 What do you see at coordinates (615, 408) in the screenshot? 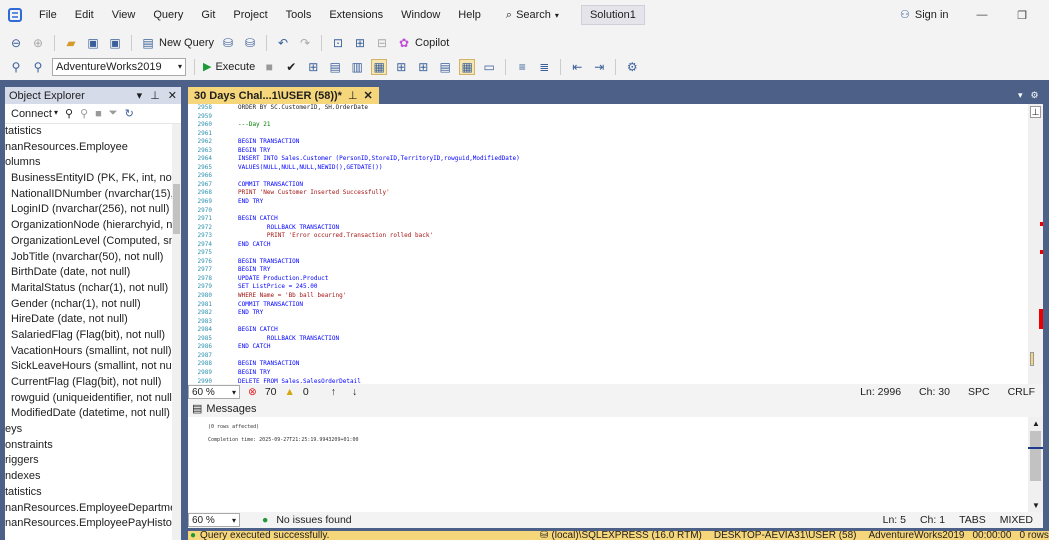
I see `messages-tab: ▤ Messages` at bounding box center [615, 408].